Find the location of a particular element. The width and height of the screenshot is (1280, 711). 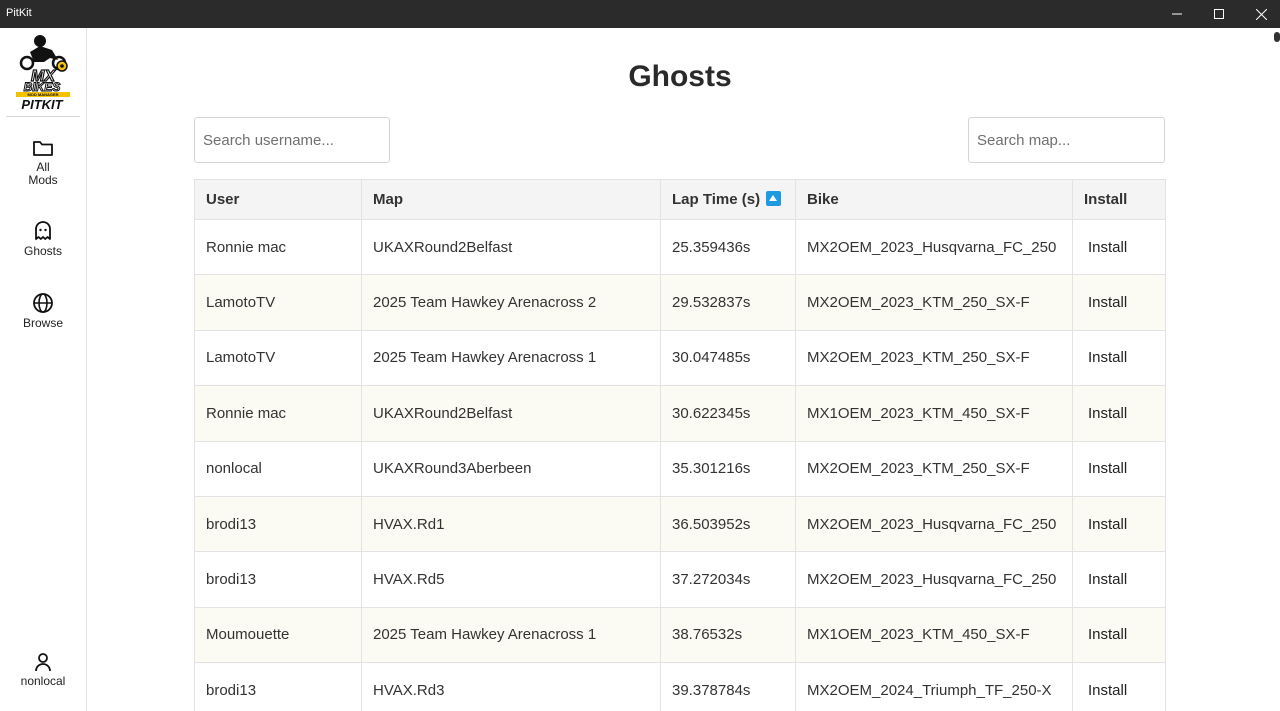

minimize-button is located at coordinates (1177, 14).